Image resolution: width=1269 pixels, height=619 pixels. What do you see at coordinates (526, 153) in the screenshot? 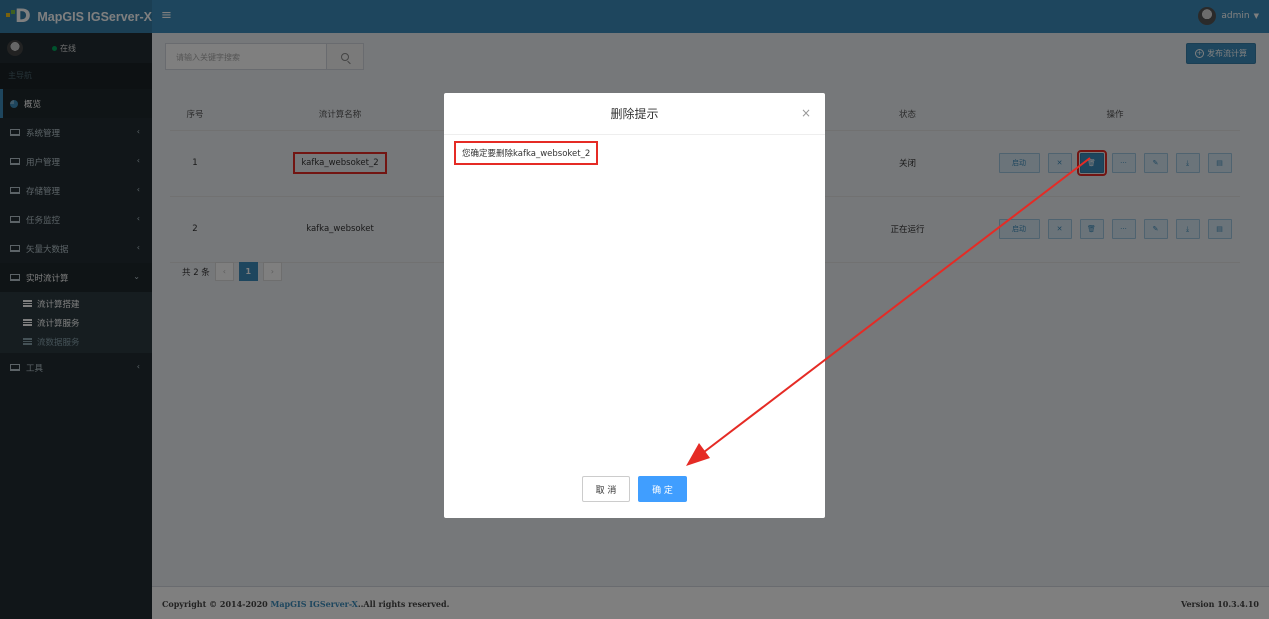
I see `dialog-message: 您确定要删除kafka_websoket_2` at bounding box center [526, 153].